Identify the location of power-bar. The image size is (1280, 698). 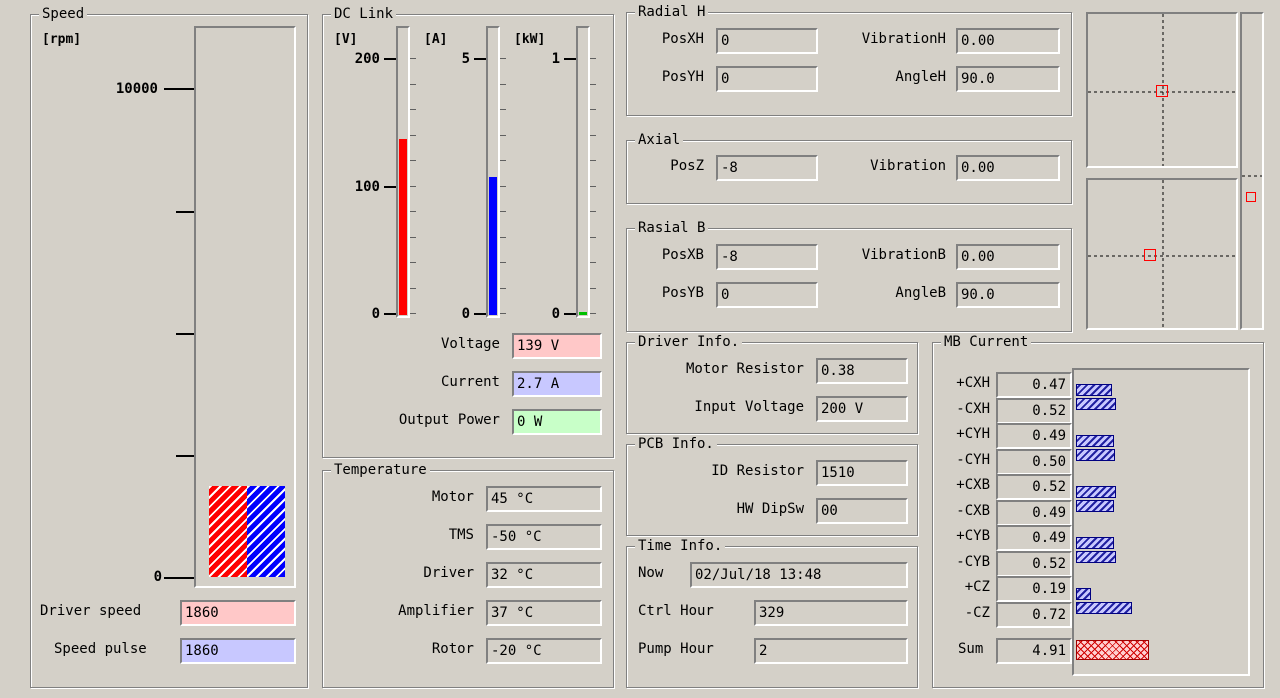
(583, 313).